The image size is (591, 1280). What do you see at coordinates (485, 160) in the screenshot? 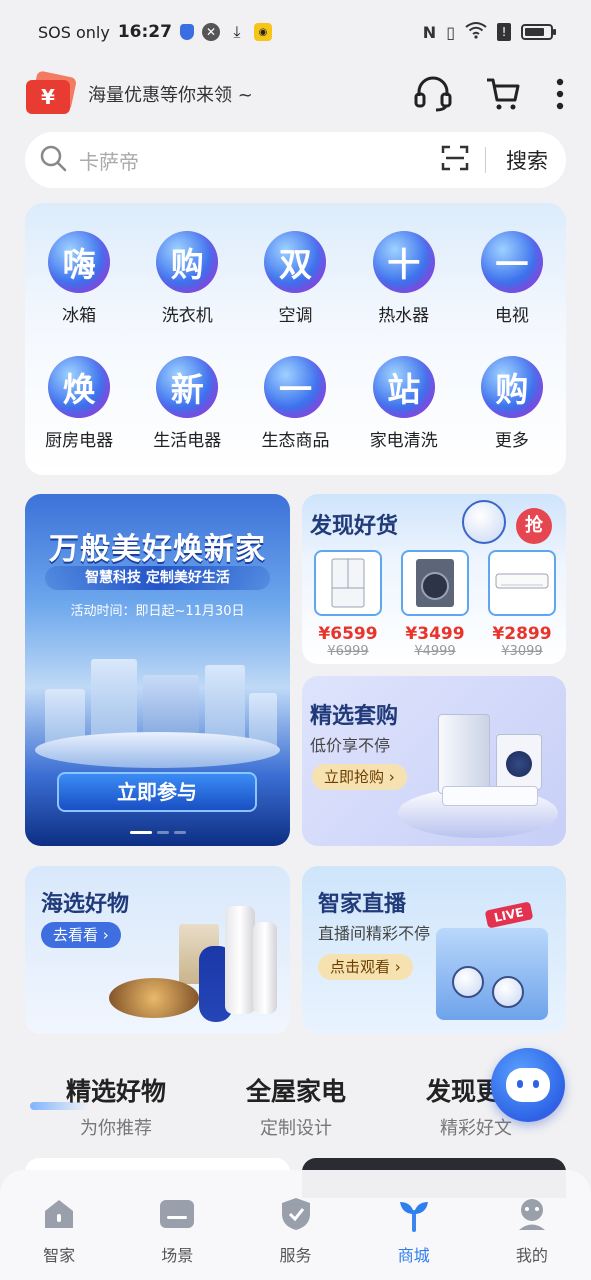
I see `search-divider` at bounding box center [485, 160].